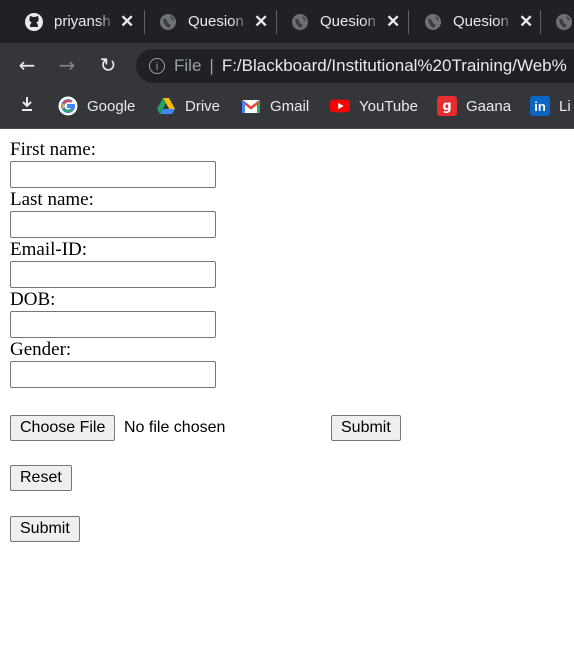  Describe the element at coordinates (340, 106) in the screenshot. I see `youtube-icon` at that location.